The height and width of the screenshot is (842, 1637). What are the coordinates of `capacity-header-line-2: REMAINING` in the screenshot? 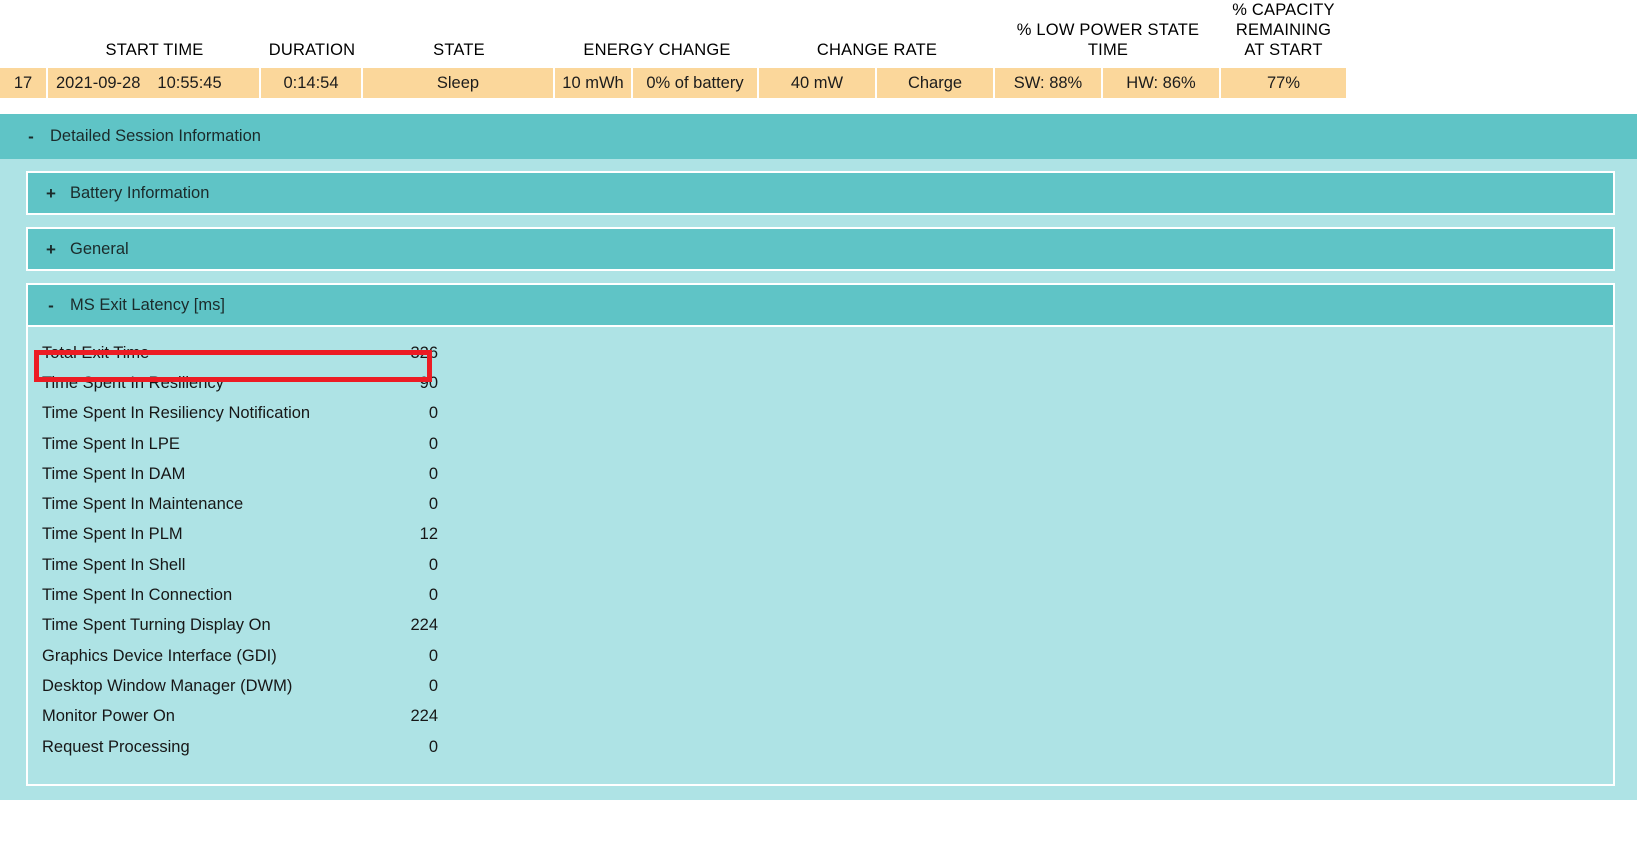 It's located at (1283, 30).